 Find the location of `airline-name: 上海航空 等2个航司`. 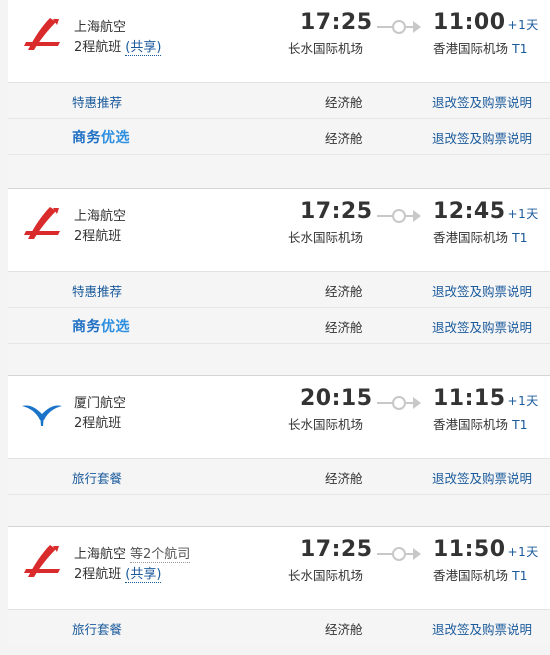

airline-name: 上海航空 等2个航司 is located at coordinates (132, 553).